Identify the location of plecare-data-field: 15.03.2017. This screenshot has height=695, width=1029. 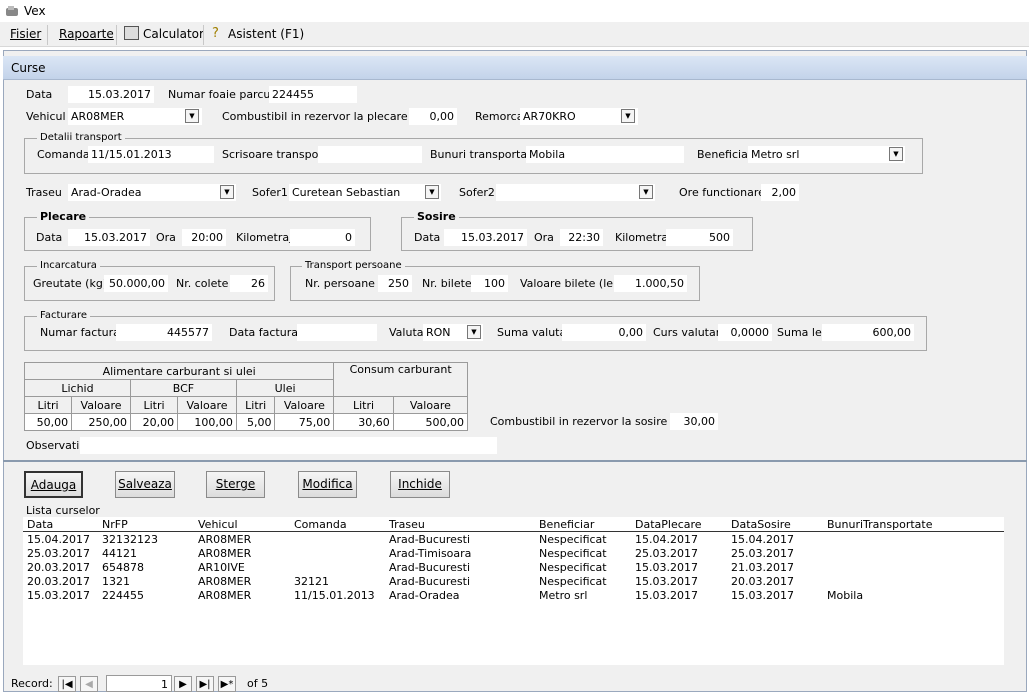
(109, 237).